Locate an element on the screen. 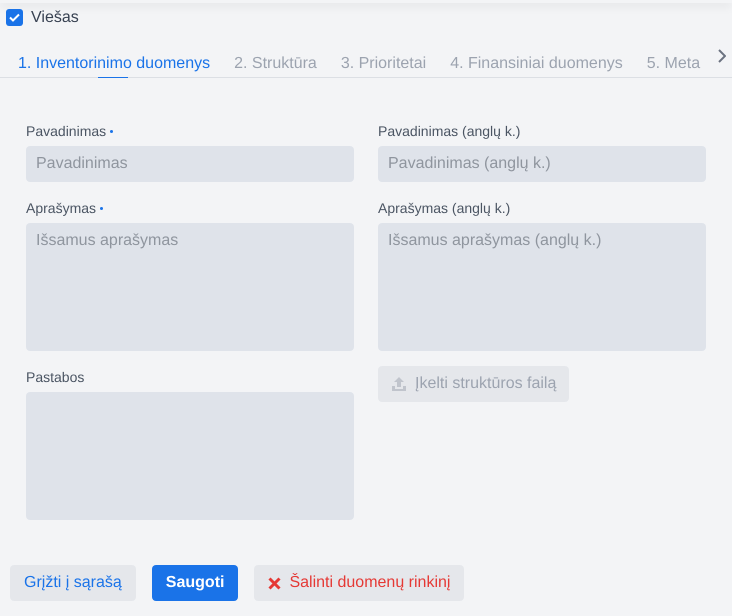 This screenshot has width=732, height=616. tab: 5. Meta is located at coordinates (673, 58).